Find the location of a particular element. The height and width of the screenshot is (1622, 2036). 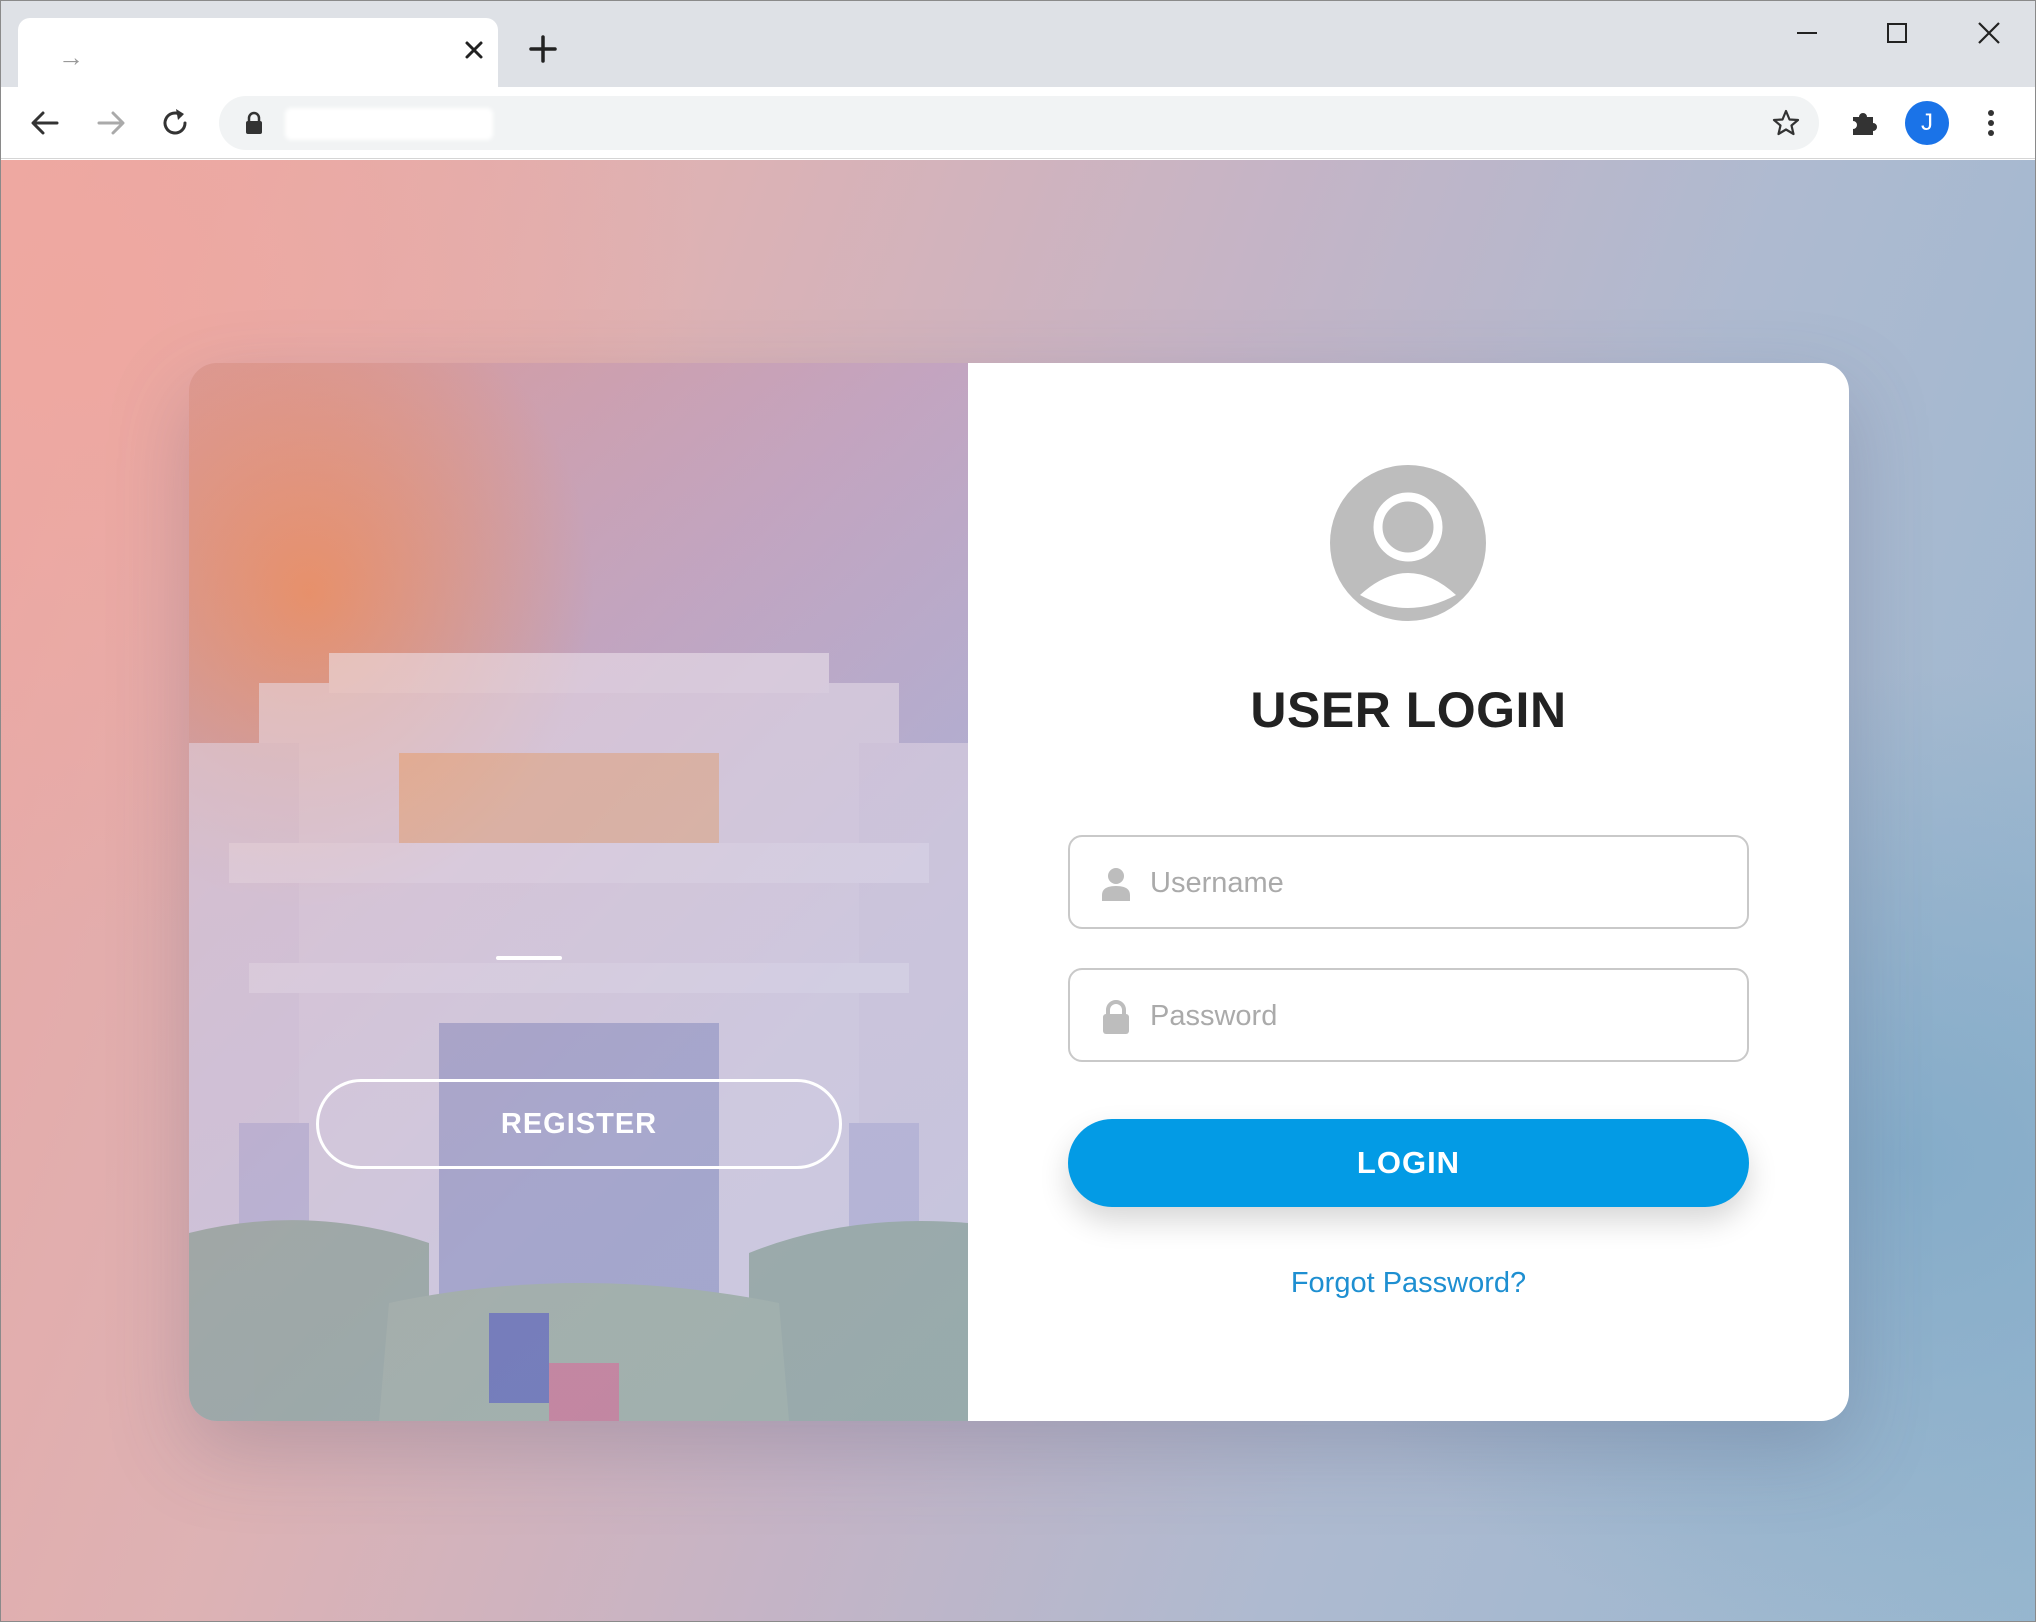

reload-icon is located at coordinates (175, 123).